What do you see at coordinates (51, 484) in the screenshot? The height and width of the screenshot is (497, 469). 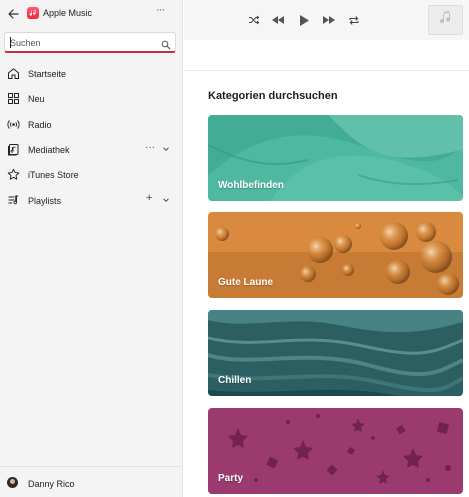 I see `user-name: Danny Rico` at bounding box center [51, 484].